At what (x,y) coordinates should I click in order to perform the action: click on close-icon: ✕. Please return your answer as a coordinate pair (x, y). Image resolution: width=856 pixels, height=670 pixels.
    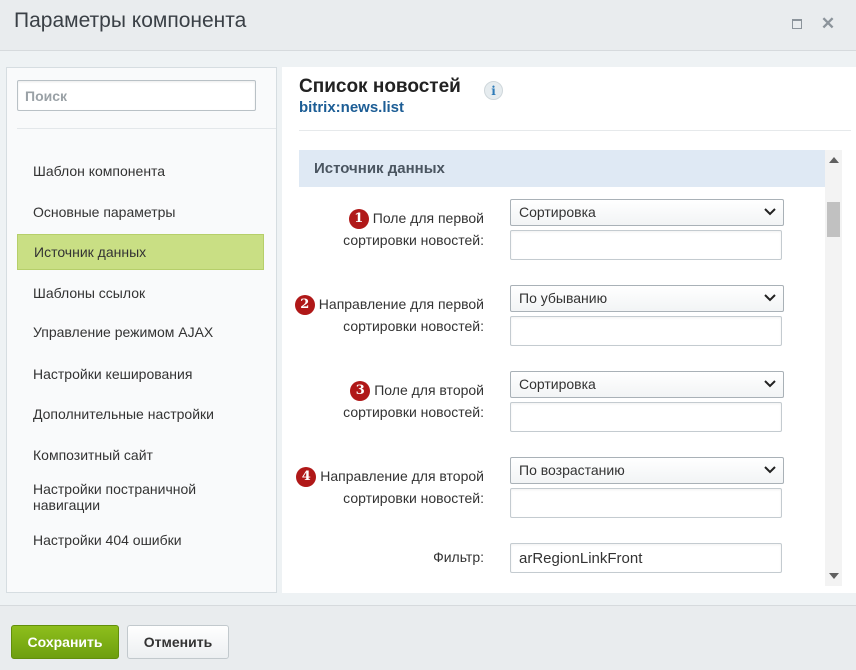
    Looking at the image, I should click on (828, 23).